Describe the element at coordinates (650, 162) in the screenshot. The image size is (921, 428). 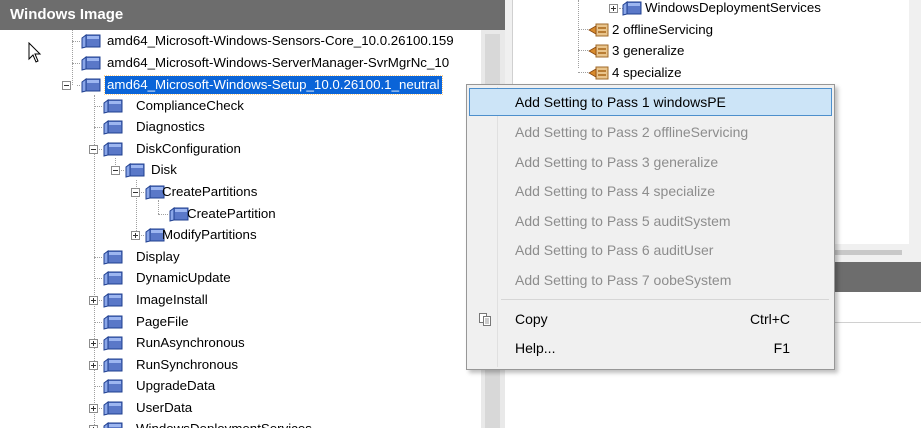
I see `menu-item-add-pass-3: Add Setting to Pass 3 generalize` at that location.